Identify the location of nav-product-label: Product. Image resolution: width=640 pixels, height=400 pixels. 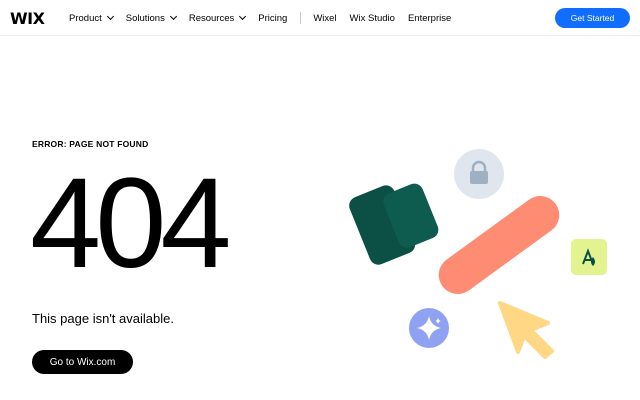
(85, 18).